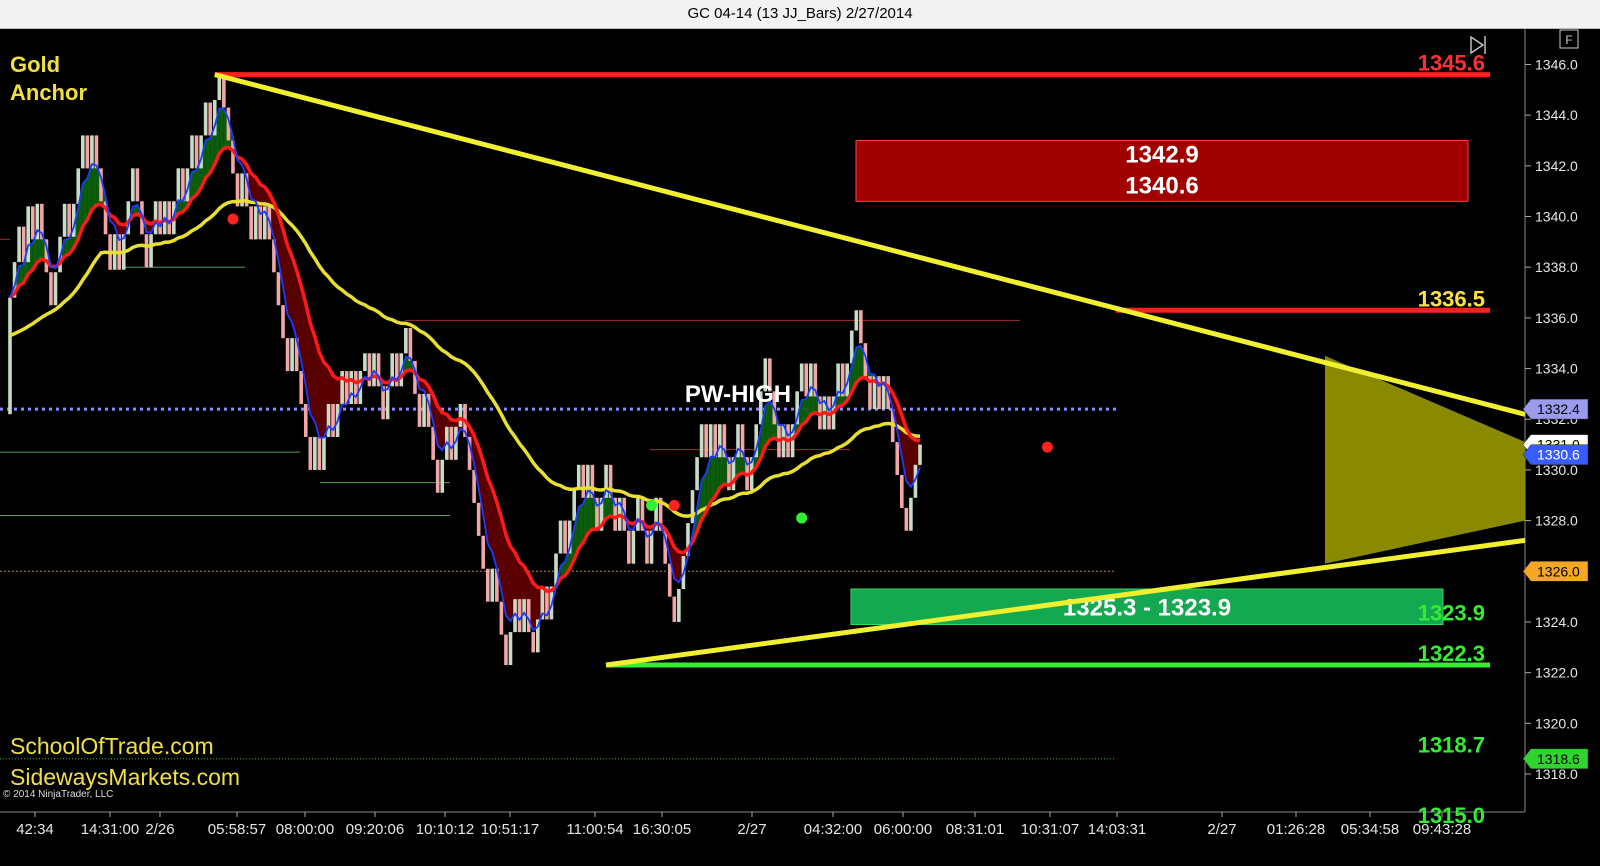  I want to click on price-badge-label: 1326.0, so click(1558, 571).